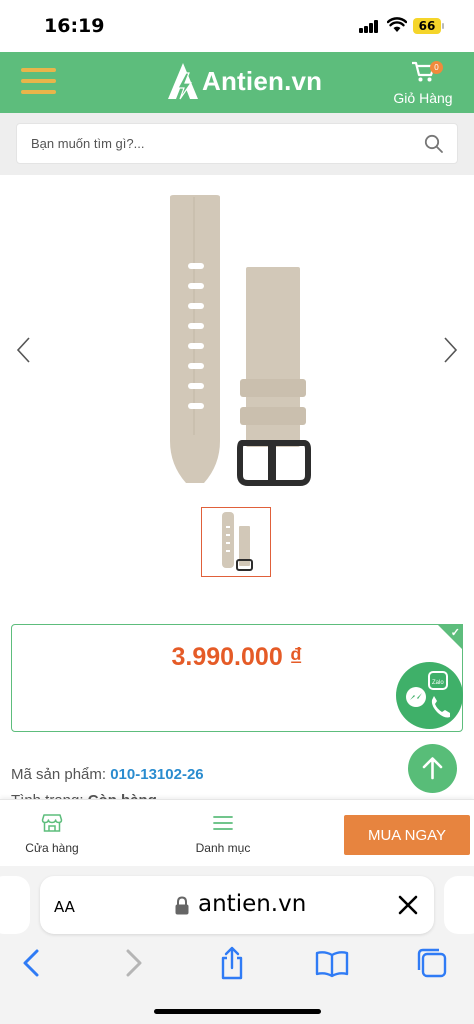 Image resolution: width=474 pixels, height=1024 pixels. Describe the element at coordinates (438, 683) in the screenshot. I see `svg-text: Zalo` at that location.